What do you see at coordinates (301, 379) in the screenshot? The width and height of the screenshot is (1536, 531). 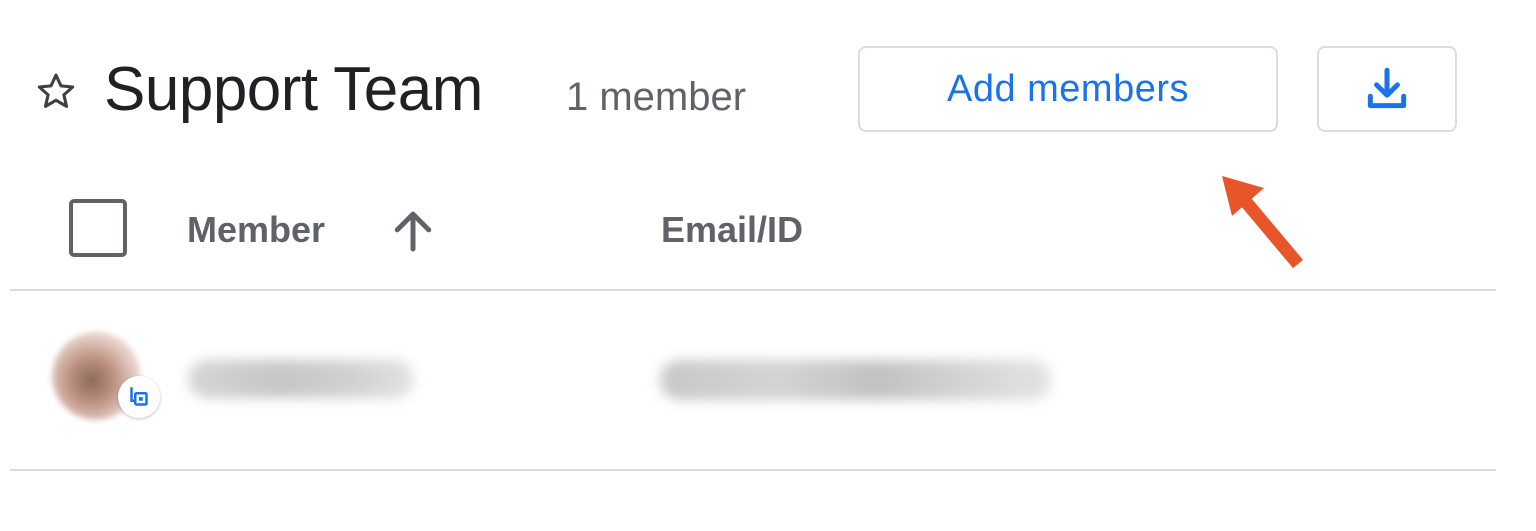 I see `member-name-redacted` at bounding box center [301, 379].